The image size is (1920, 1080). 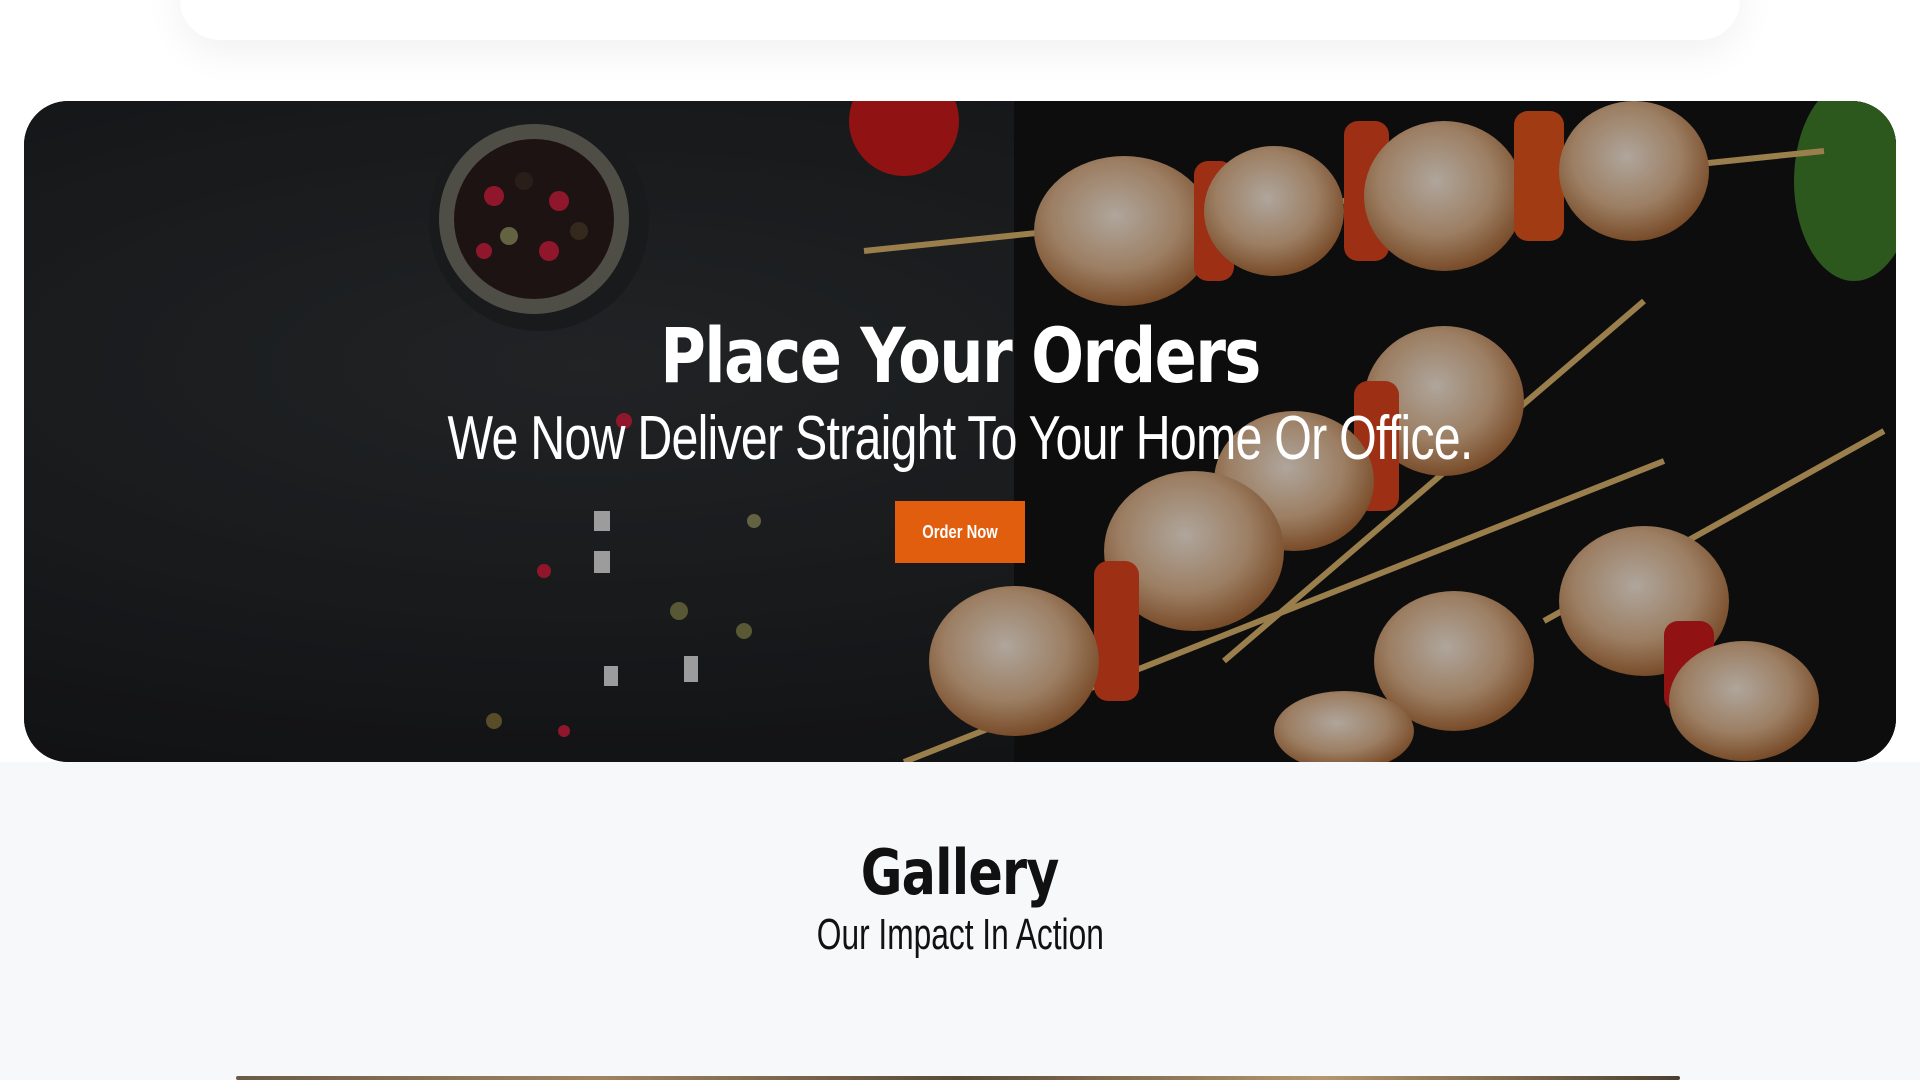 I want to click on gallery-subtitle: Our Impact In Action, so click(x=960, y=935).